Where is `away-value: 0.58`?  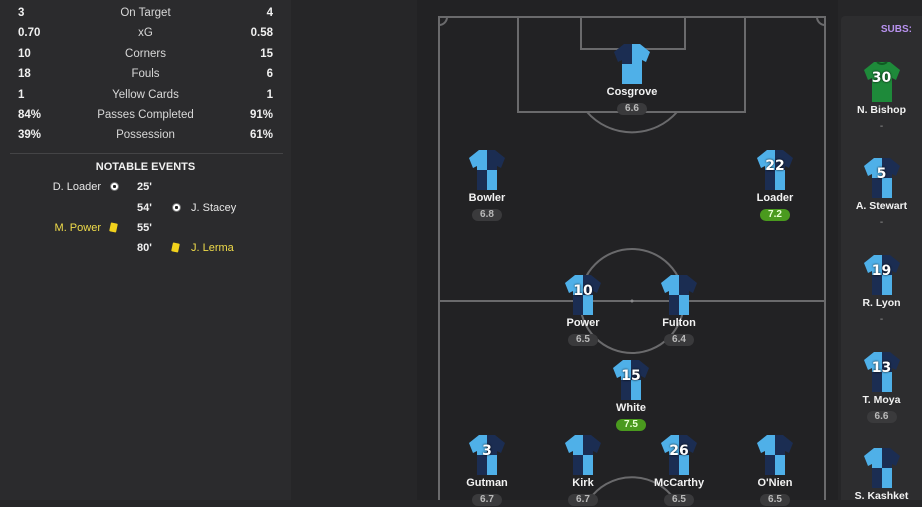
away-value: 0.58 is located at coordinates (261, 33).